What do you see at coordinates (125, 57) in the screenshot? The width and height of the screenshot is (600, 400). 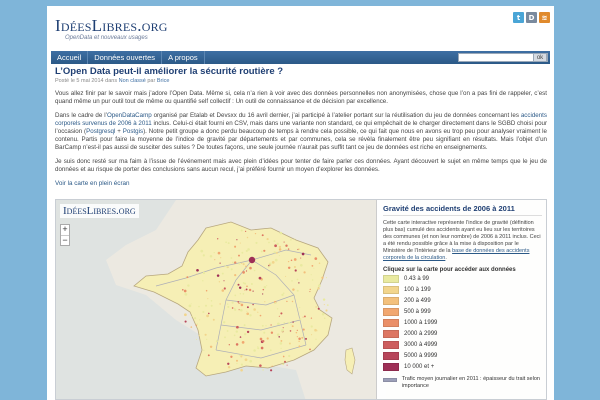 I see `nav-item-donnees-ouvertes: Données ouvertes` at bounding box center [125, 57].